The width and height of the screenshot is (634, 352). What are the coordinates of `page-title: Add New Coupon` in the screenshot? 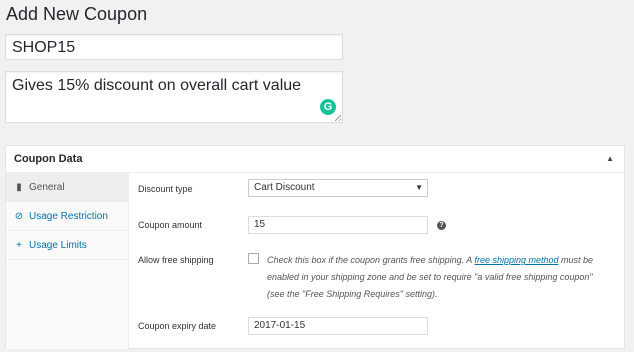 It's located at (77, 14).